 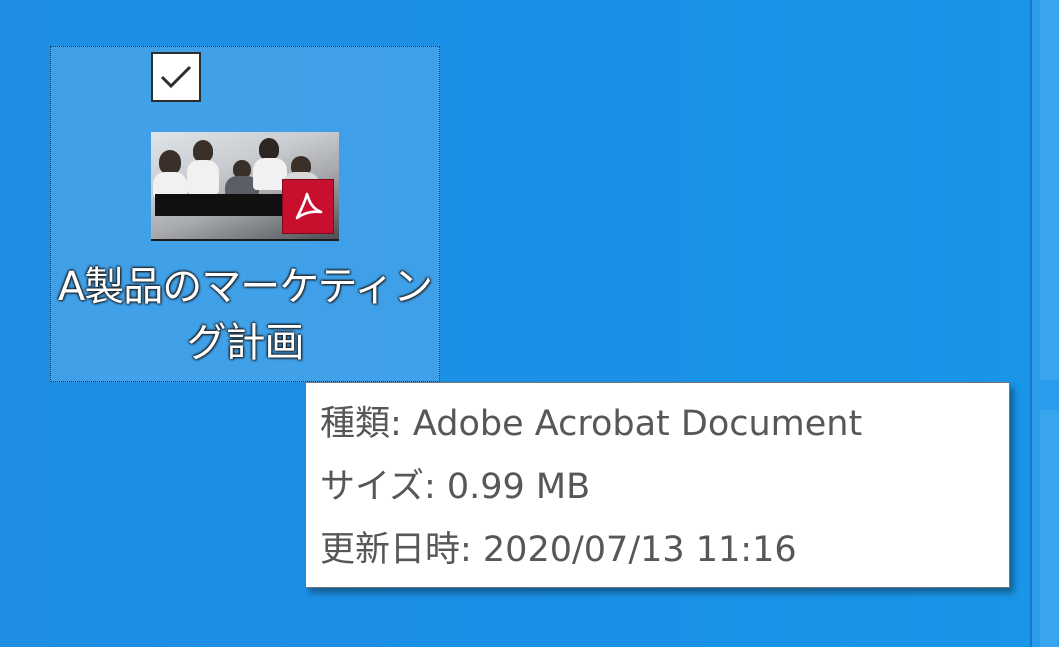 I want to click on adobe-acrobat-icon, so click(x=308, y=206).